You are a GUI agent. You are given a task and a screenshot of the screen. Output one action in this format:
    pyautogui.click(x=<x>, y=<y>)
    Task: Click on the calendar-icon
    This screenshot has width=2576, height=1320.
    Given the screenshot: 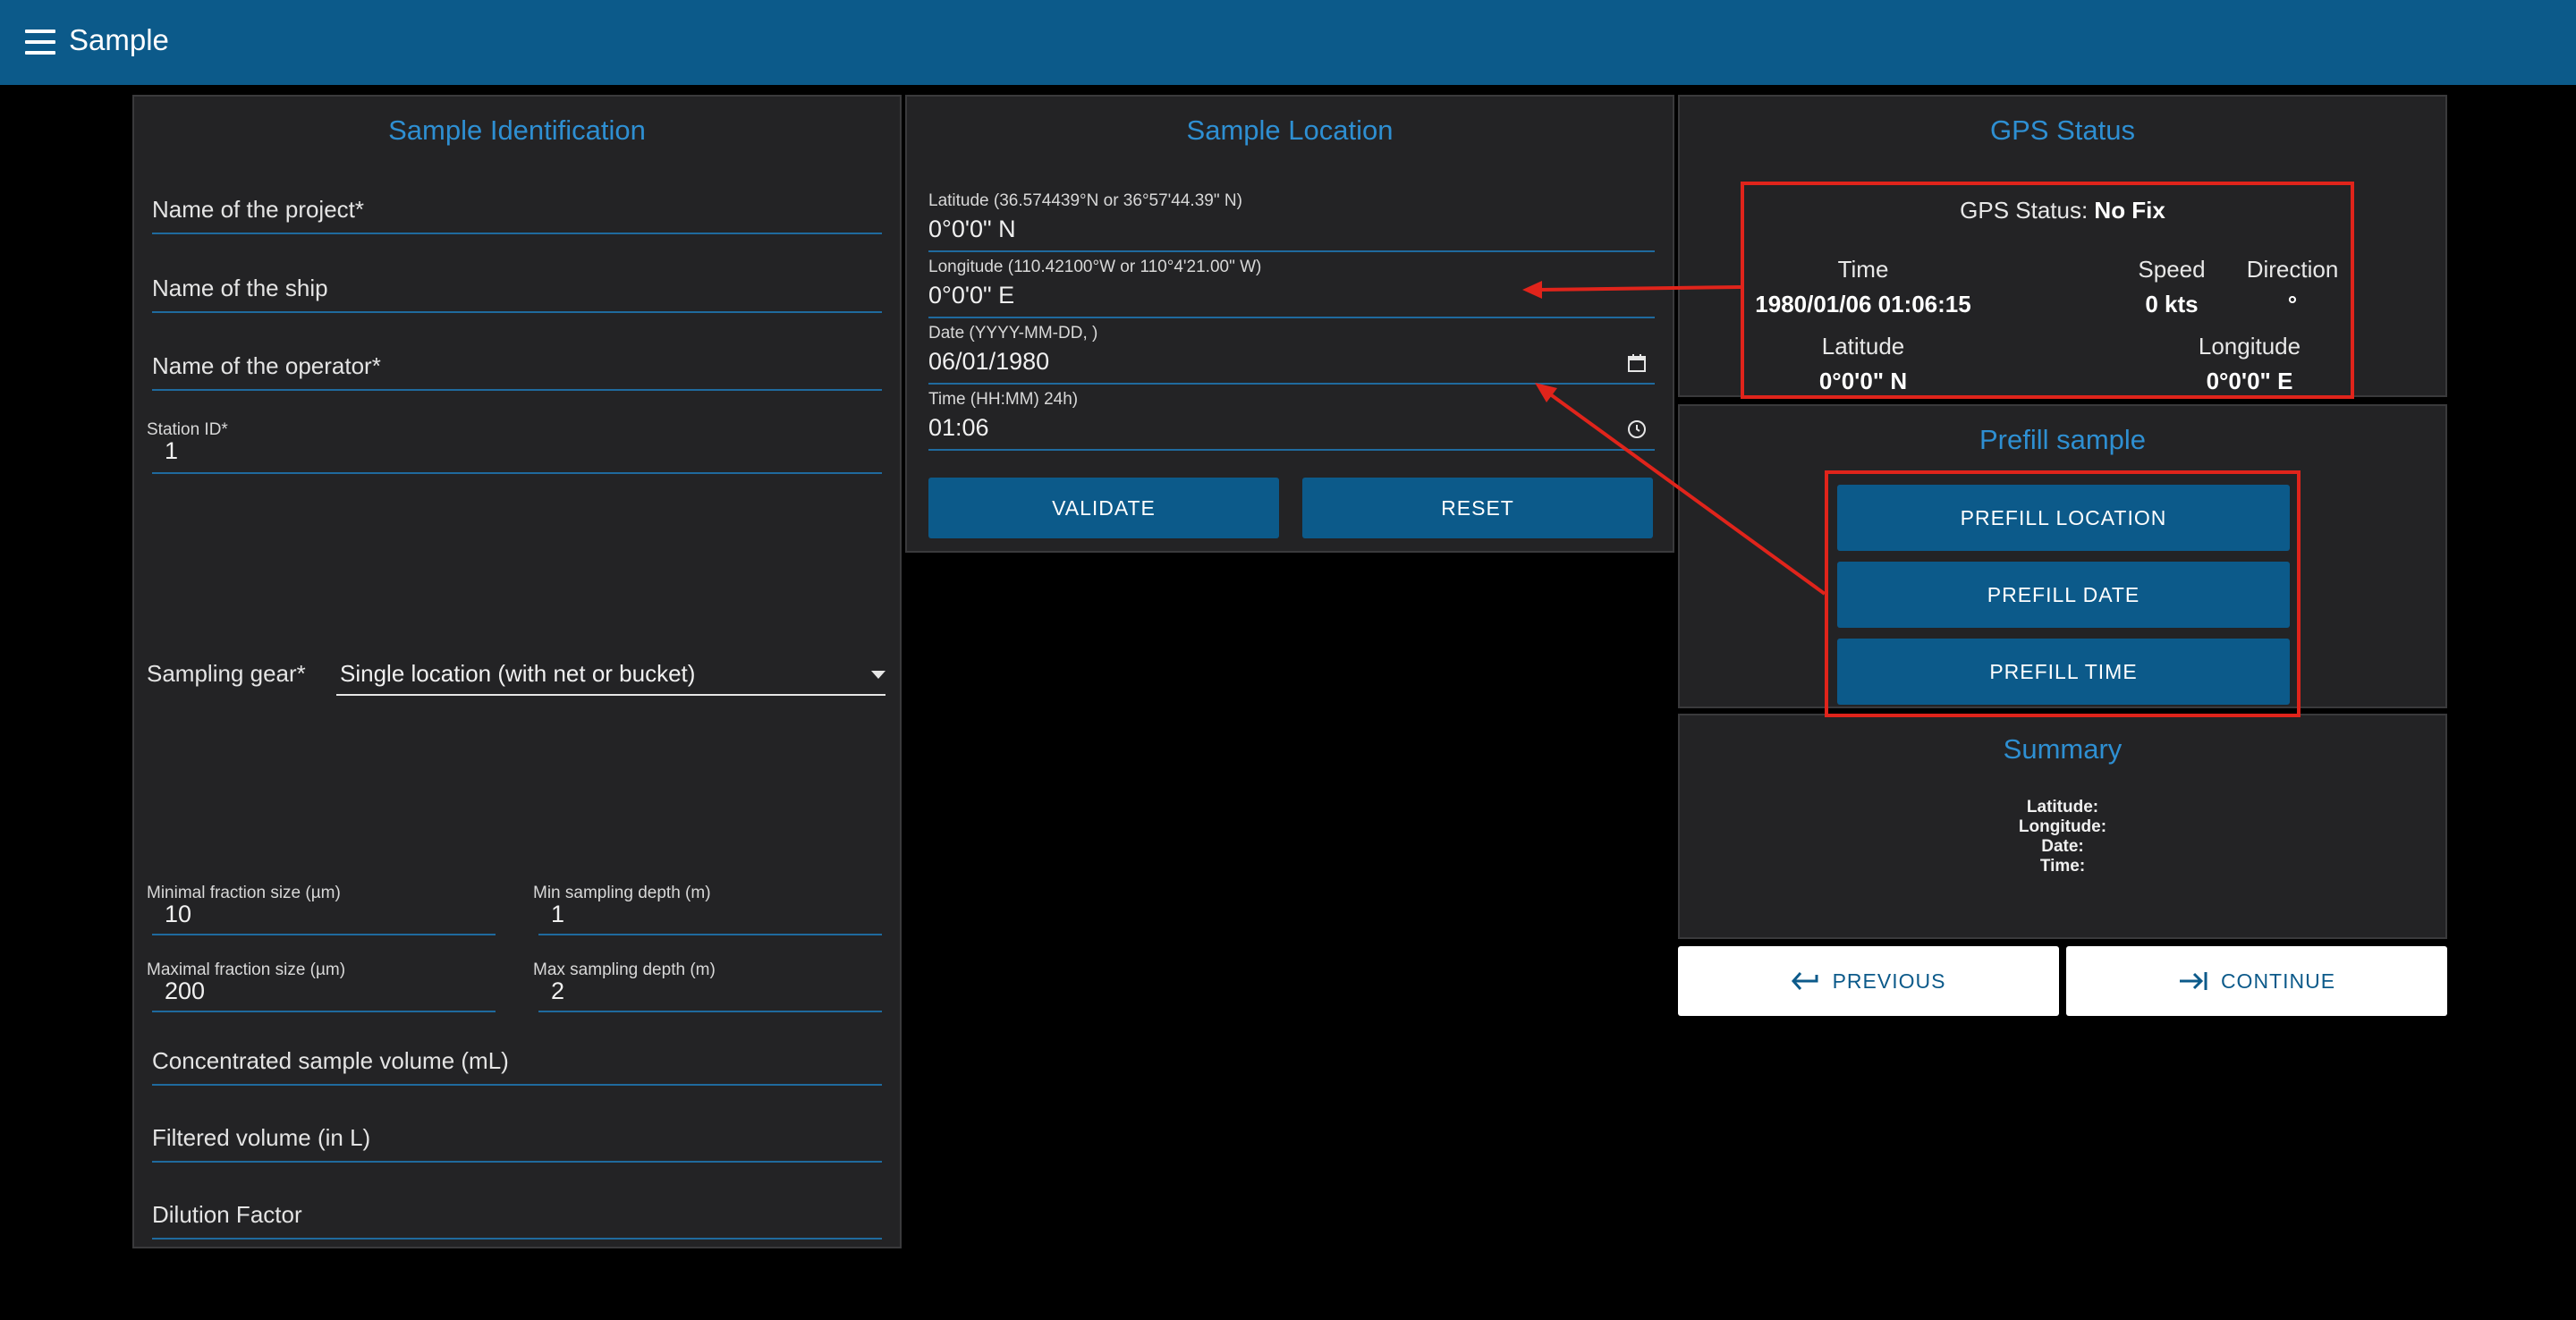 What is the action you would take?
    pyautogui.click(x=1637, y=363)
    